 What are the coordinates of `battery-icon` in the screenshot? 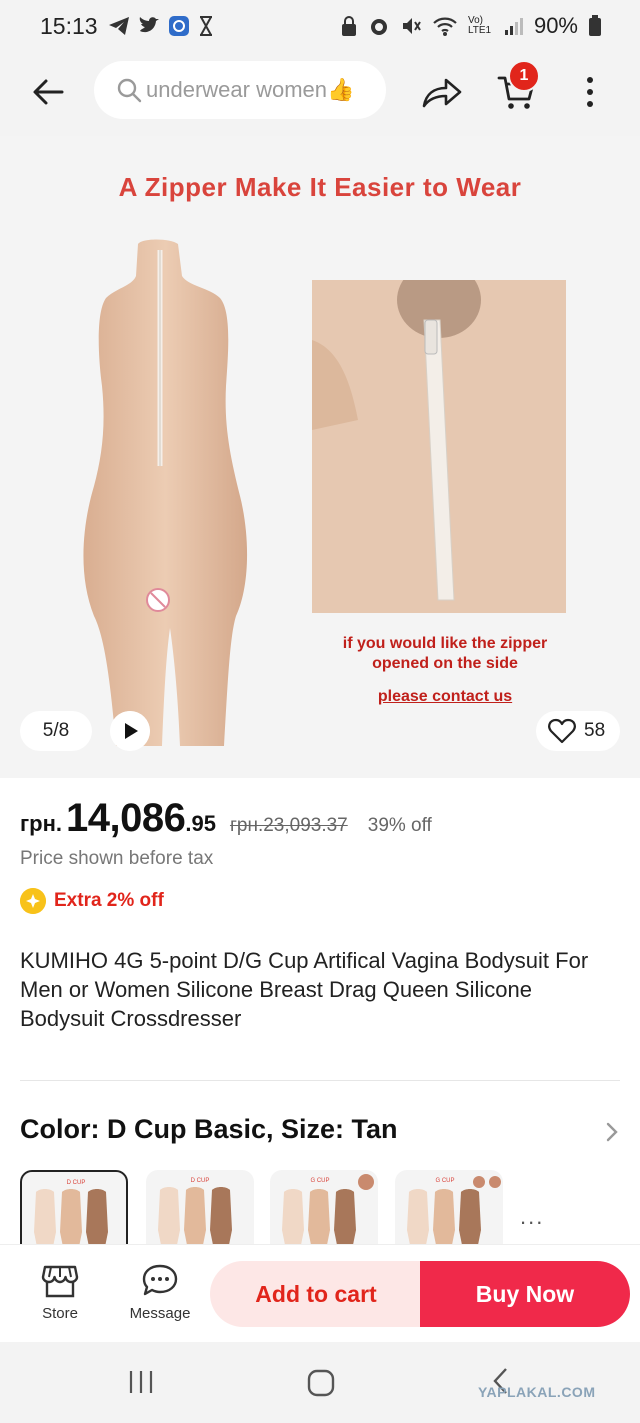 It's located at (595, 25).